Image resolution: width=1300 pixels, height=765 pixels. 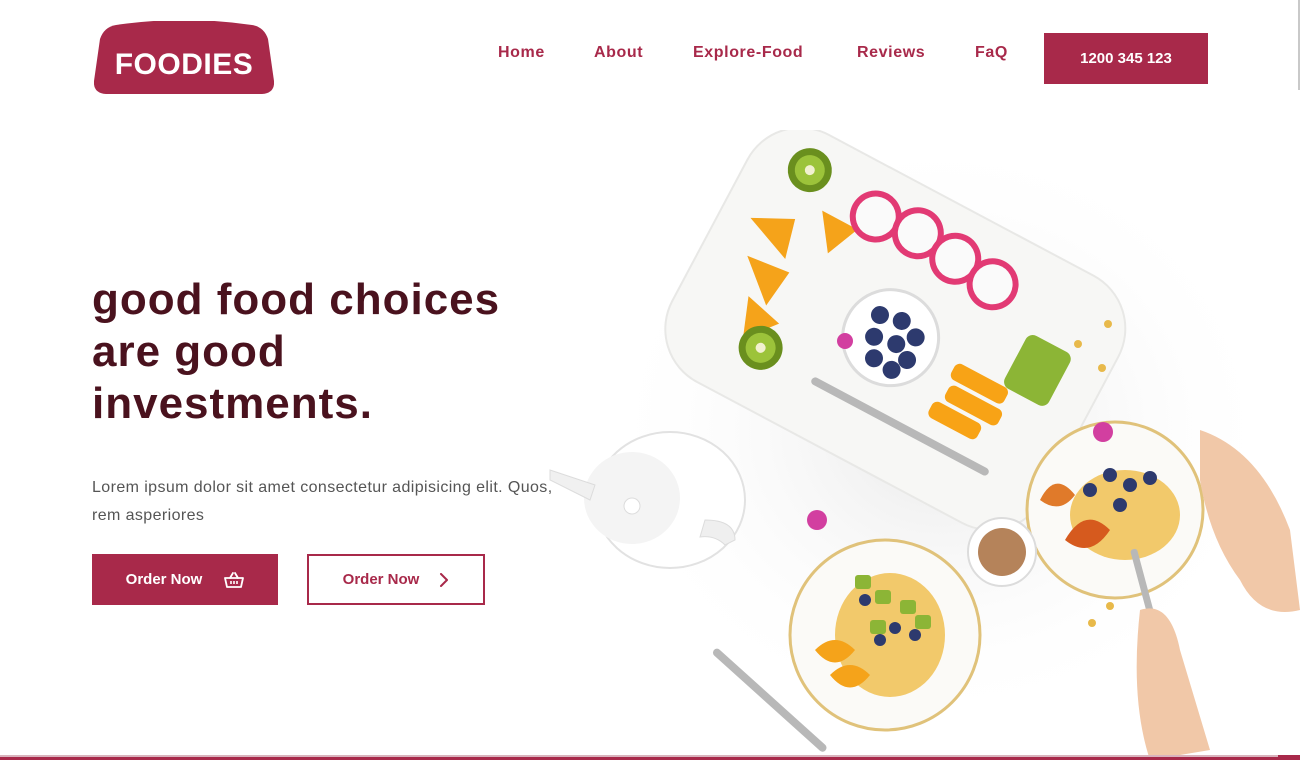 What do you see at coordinates (381, 579) in the screenshot?
I see `order-now-outline-label: Order Now` at bounding box center [381, 579].